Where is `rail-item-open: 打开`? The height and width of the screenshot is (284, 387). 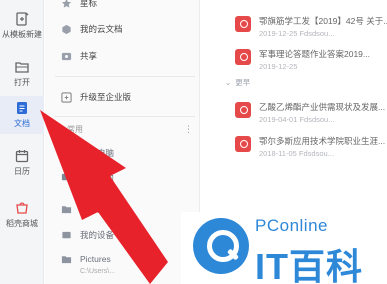
rail-item-open: 打开 is located at coordinates (22, 75).